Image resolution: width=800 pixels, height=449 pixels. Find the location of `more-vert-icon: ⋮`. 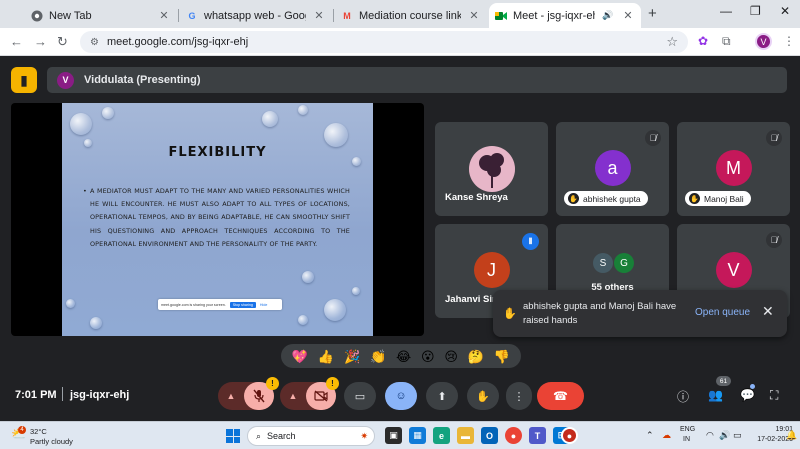

more-vert-icon: ⋮ is located at coordinates (519, 396).